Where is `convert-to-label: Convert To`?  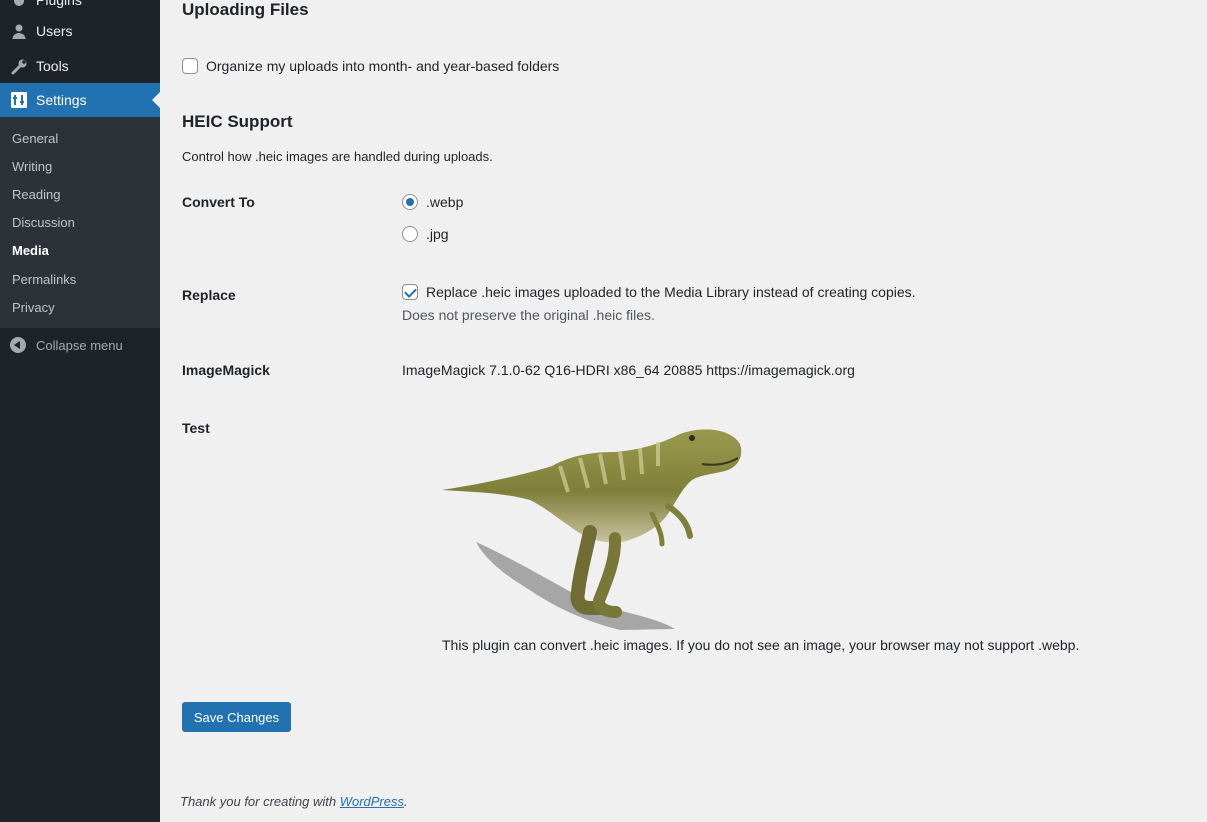 convert-to-label: Convert To is located at coordinates (218, 202).